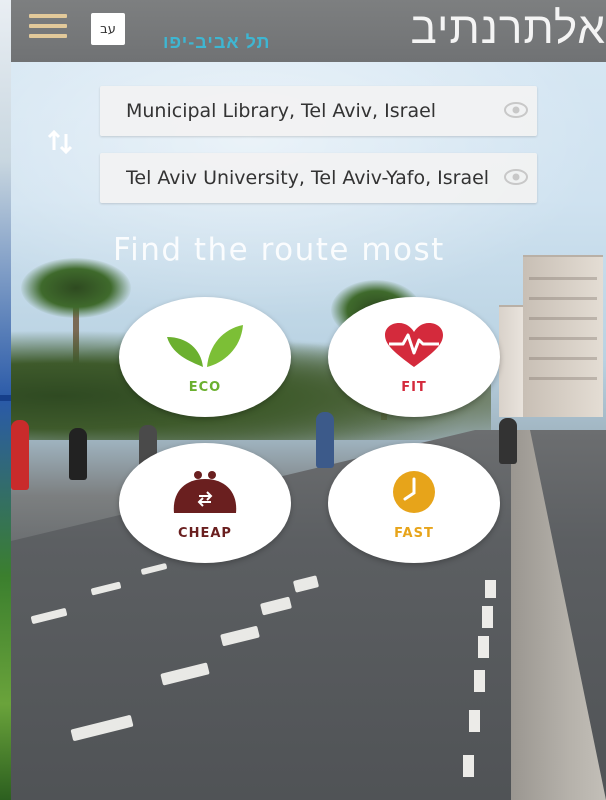  Describe the element at coordinates (279, 250) in the screenshot. I see `tagline: Find the route most` at that location.